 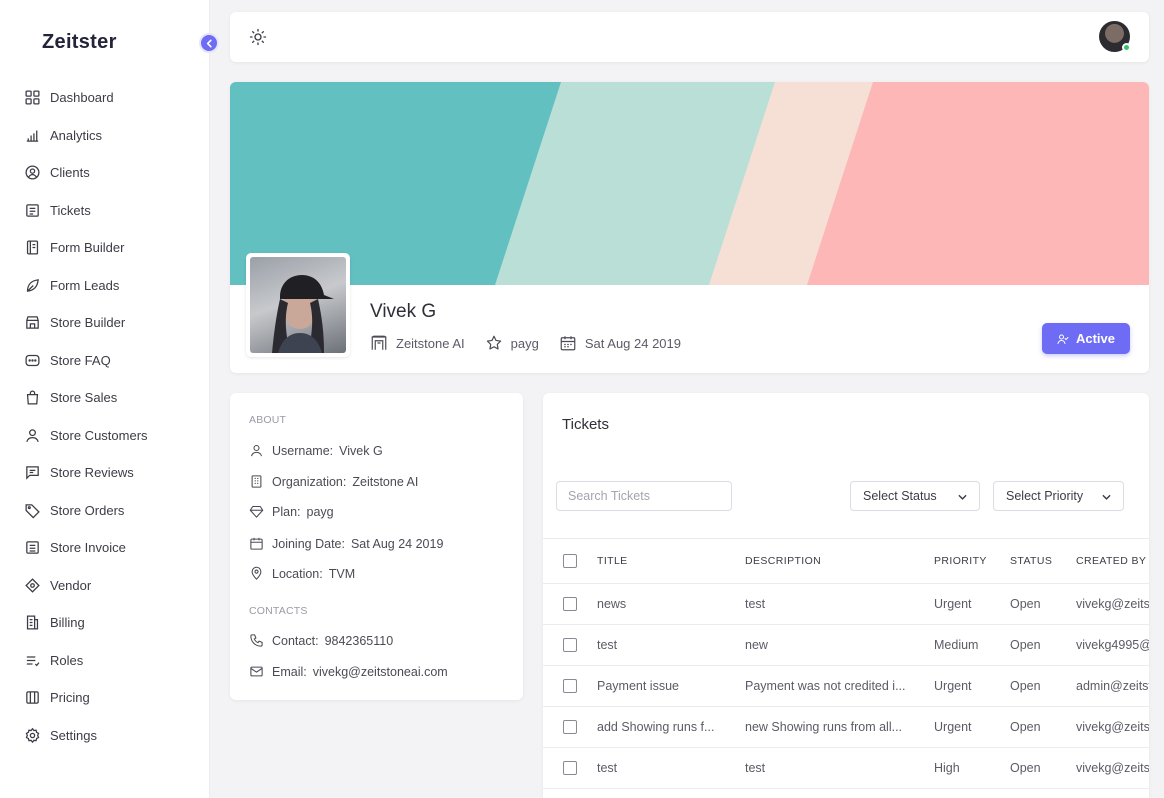 I want to click on user-avatar, so click(x=1115, y=36).